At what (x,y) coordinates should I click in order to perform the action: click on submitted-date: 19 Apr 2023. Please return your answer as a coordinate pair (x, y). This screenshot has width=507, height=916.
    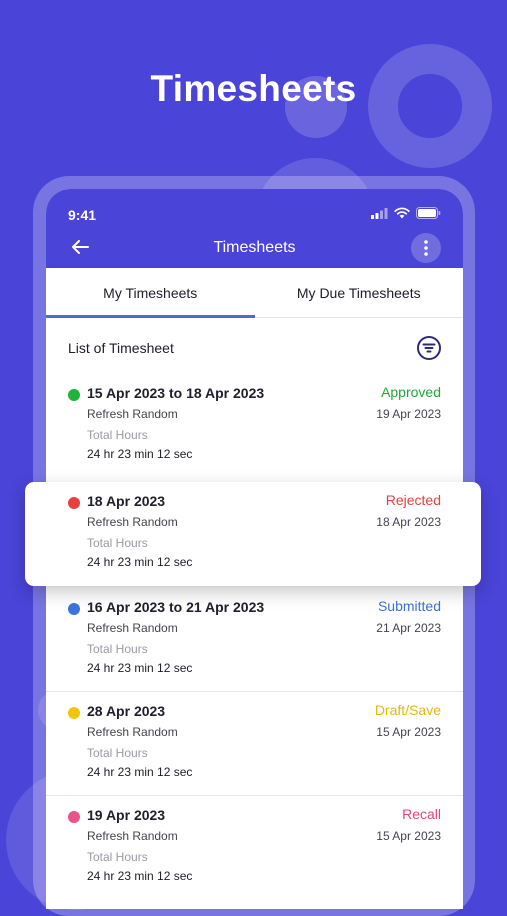
    Looking at the image, I should click on (408, 414).